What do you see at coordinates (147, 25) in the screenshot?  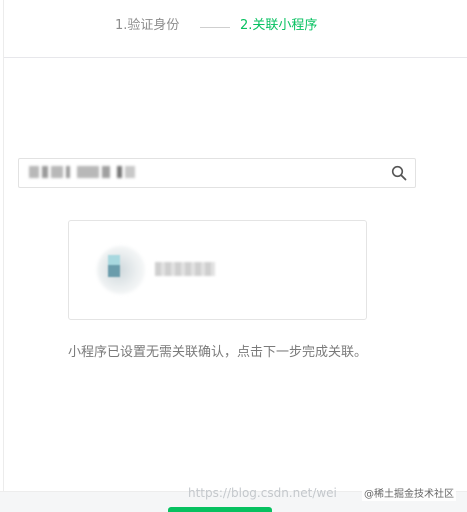 I see `step-verify-identity: 1.验证身份` at bounding box center [147, 25].